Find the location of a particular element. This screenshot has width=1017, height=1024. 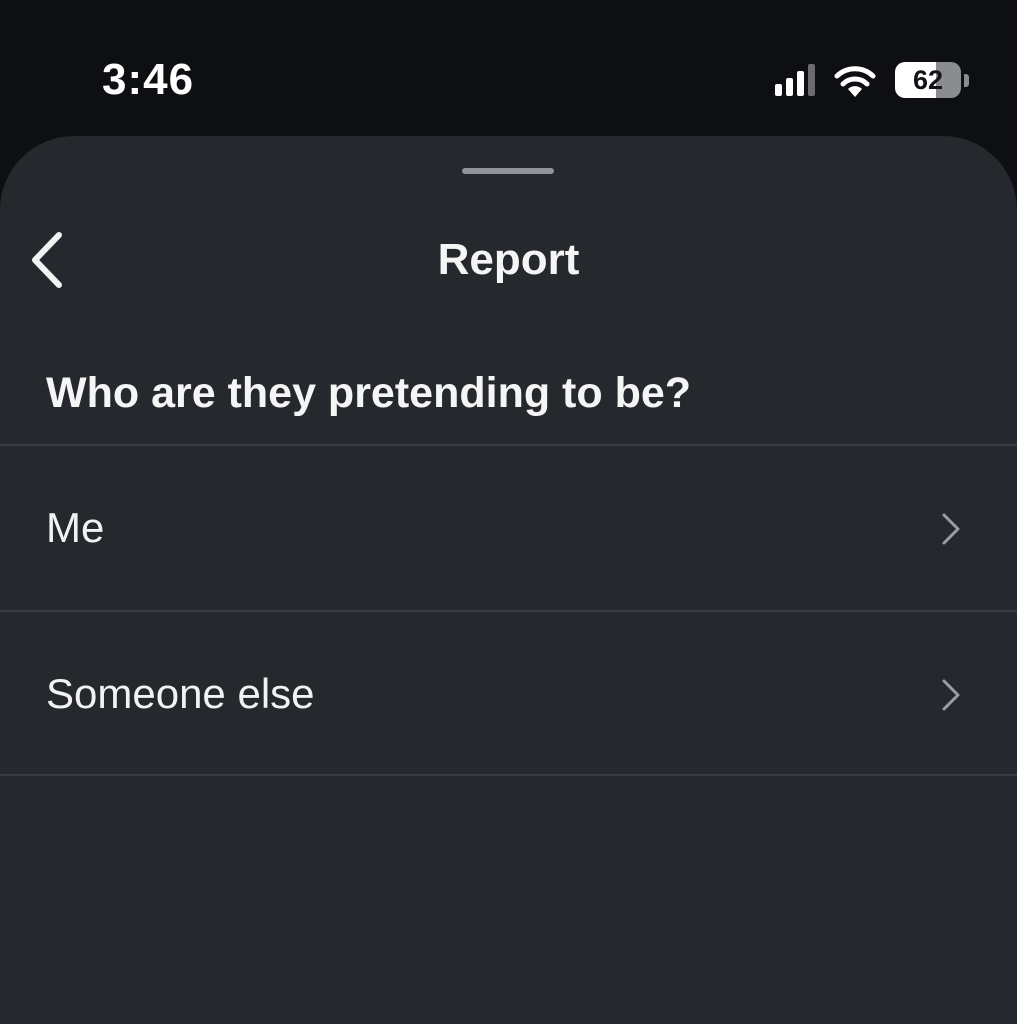

signal-icon is located at coordinates (795, 80).